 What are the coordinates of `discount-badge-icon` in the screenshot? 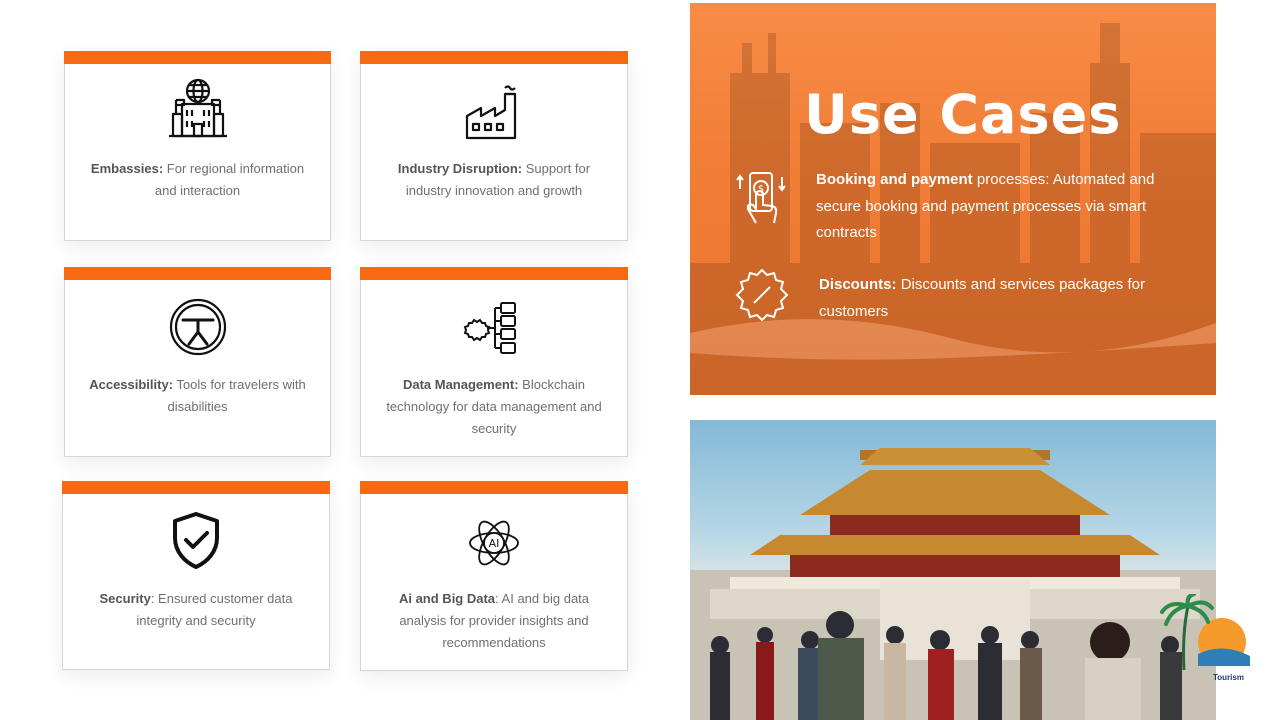 It's located at (762, 295).